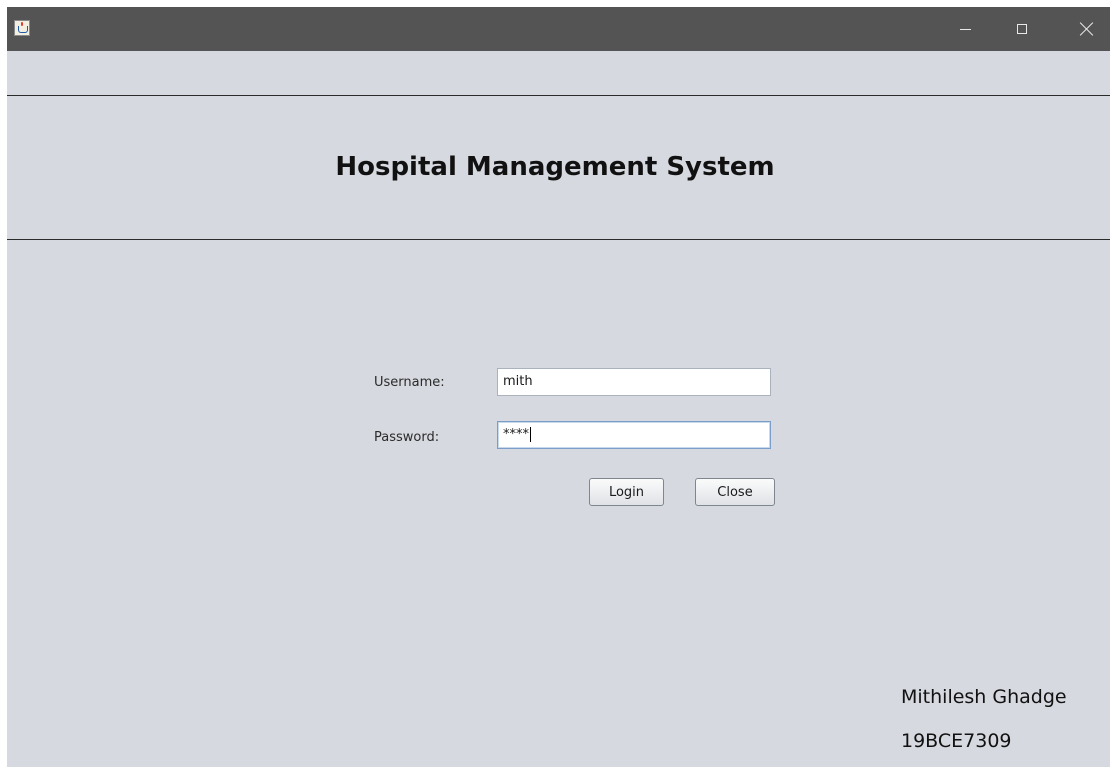 Image resolution: width=1110 pixels, height=767 pixels. I want to click on author-name: Mithilesh Ghadge, so click(984, 697).